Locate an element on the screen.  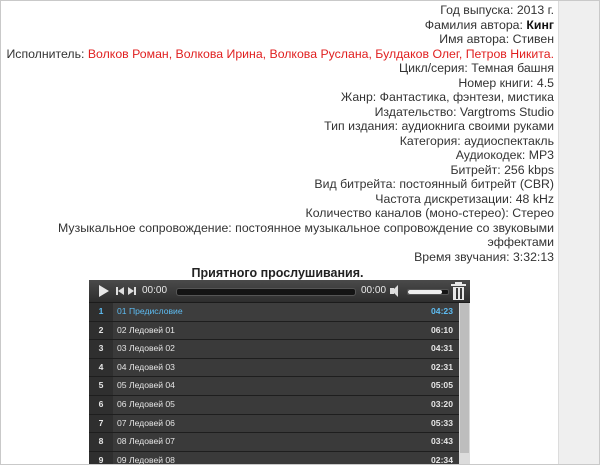
playlist-track: 9 09 Ледовей 08 02:34 is located at coordinates (274, 458).